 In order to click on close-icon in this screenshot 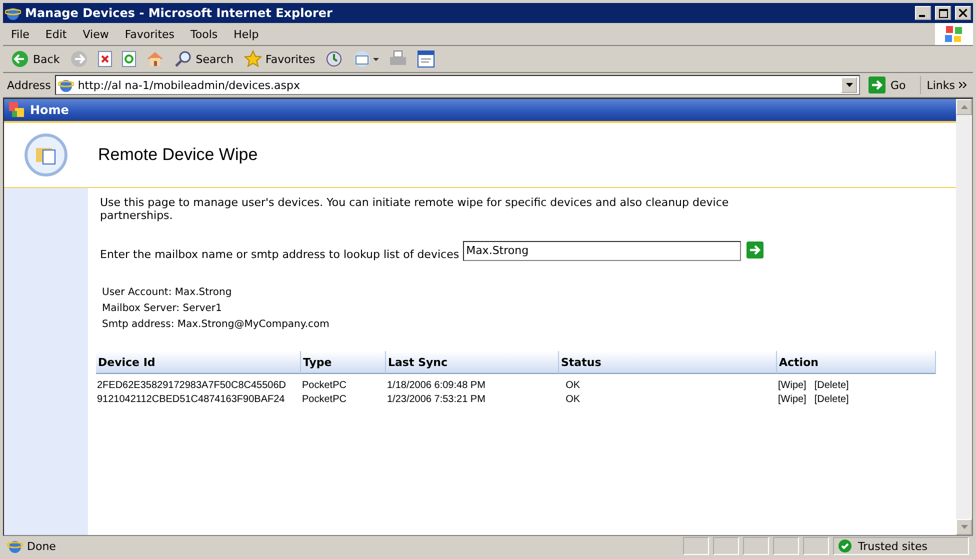, I will do `click(963, 13)`.